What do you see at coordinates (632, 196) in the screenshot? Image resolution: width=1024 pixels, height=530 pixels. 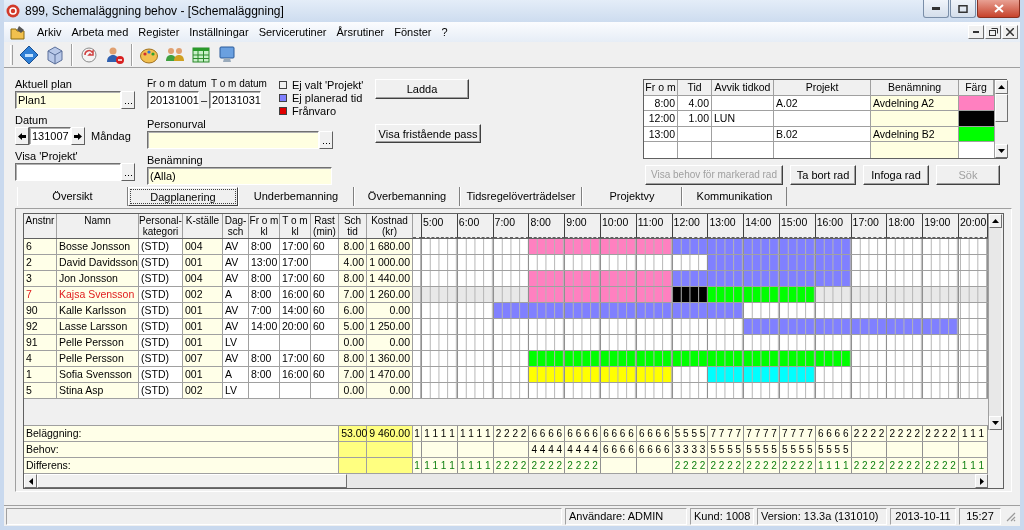 I see `tab: Projektvy` at bounding box center [632, 196].